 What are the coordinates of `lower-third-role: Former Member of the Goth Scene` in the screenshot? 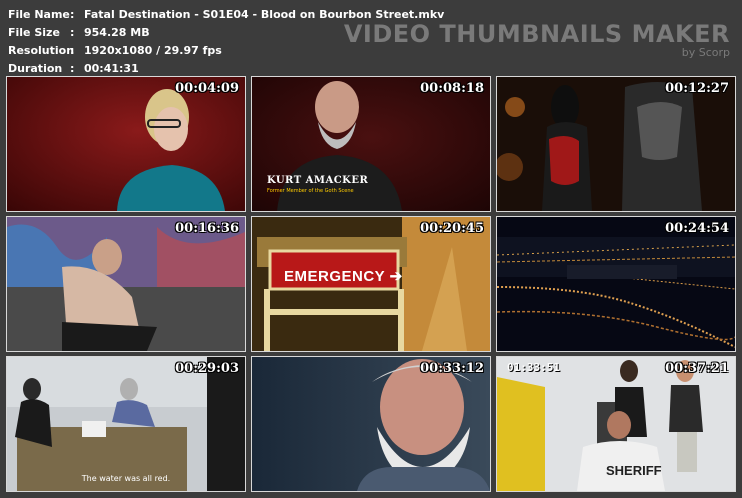 It's located at (310, 191).